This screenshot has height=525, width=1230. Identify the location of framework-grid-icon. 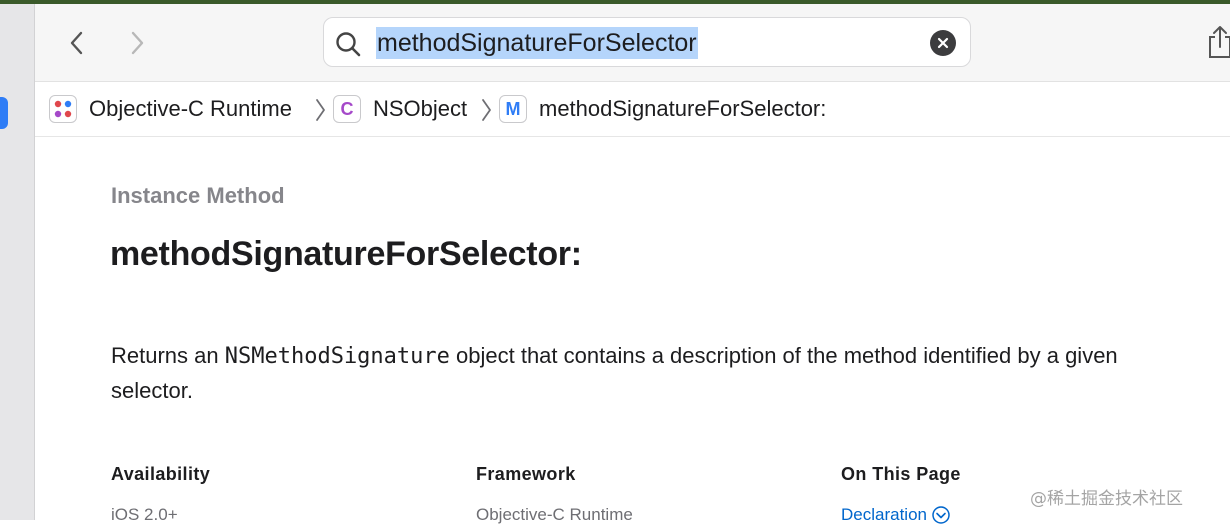
(63, 109).